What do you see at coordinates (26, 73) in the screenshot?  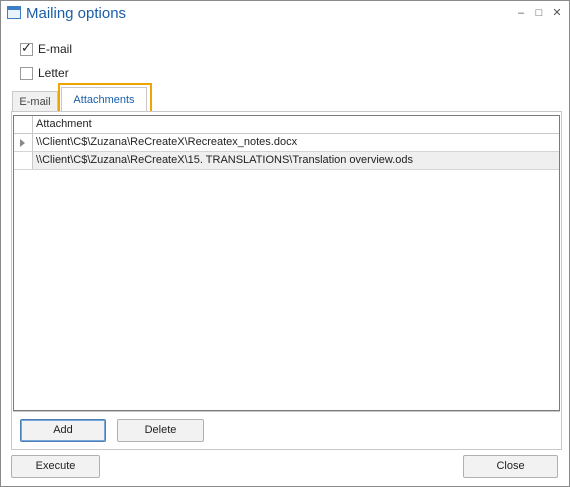 I see `letter-checkbox` at bounding box center [26, 73].